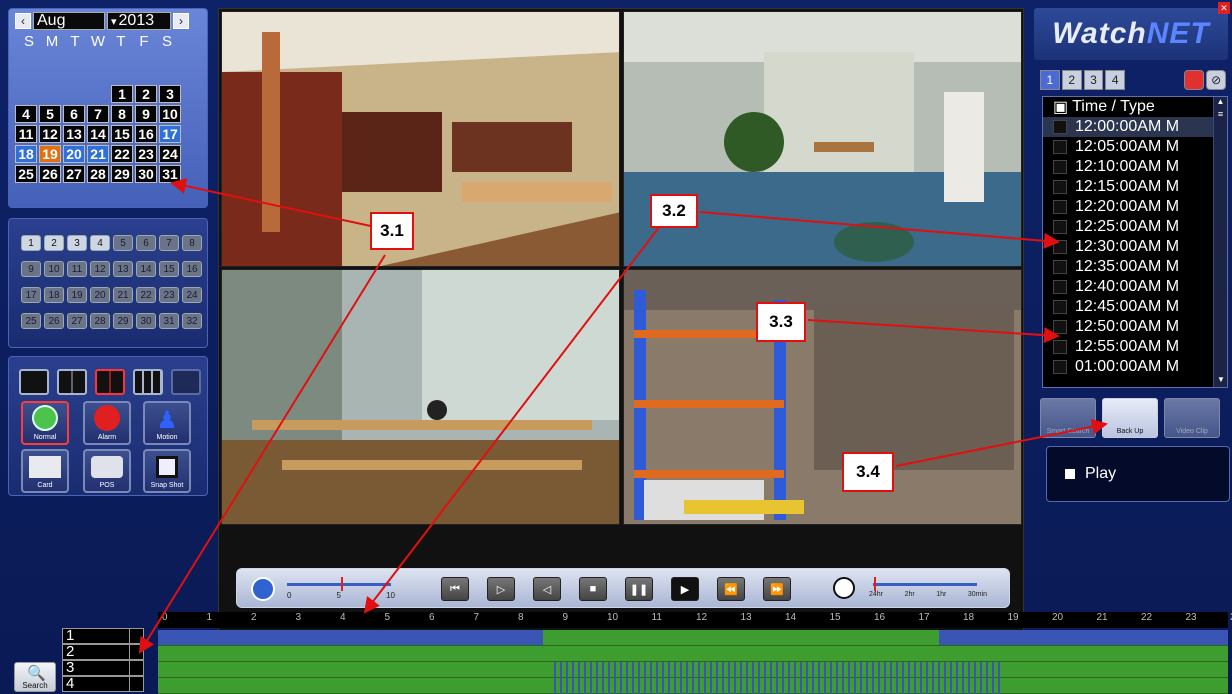 This screenshot has height=694, width=1232. What do you see at coordinates (674, 211) in the screenshot?
I see `callout-3-2: 3.2` at bounding box center [674, 211].